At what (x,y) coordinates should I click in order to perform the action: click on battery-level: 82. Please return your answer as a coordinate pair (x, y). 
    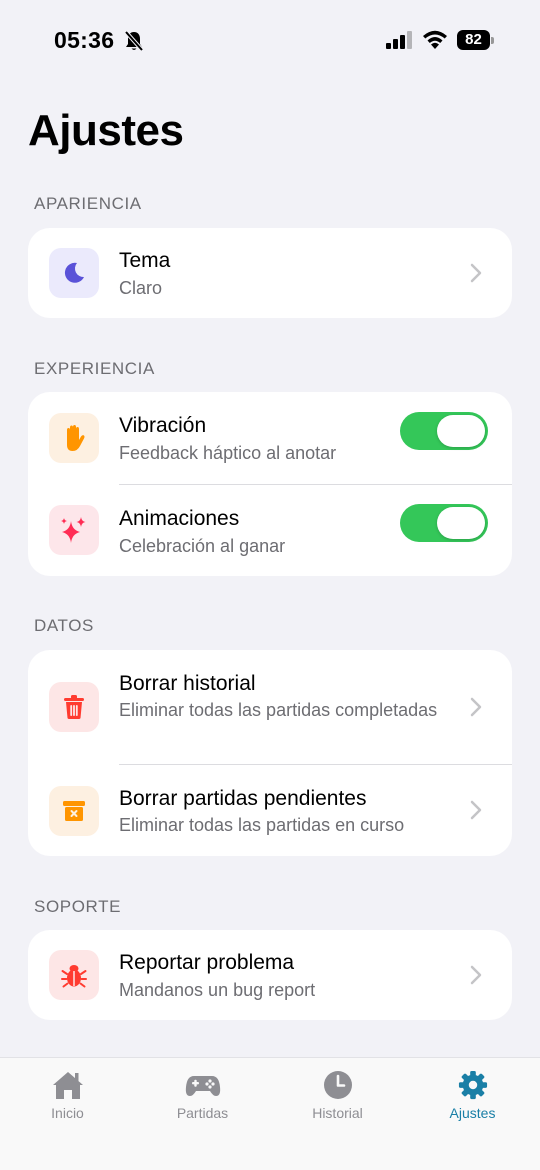
    Looking at the image, I should click on (473, 40).